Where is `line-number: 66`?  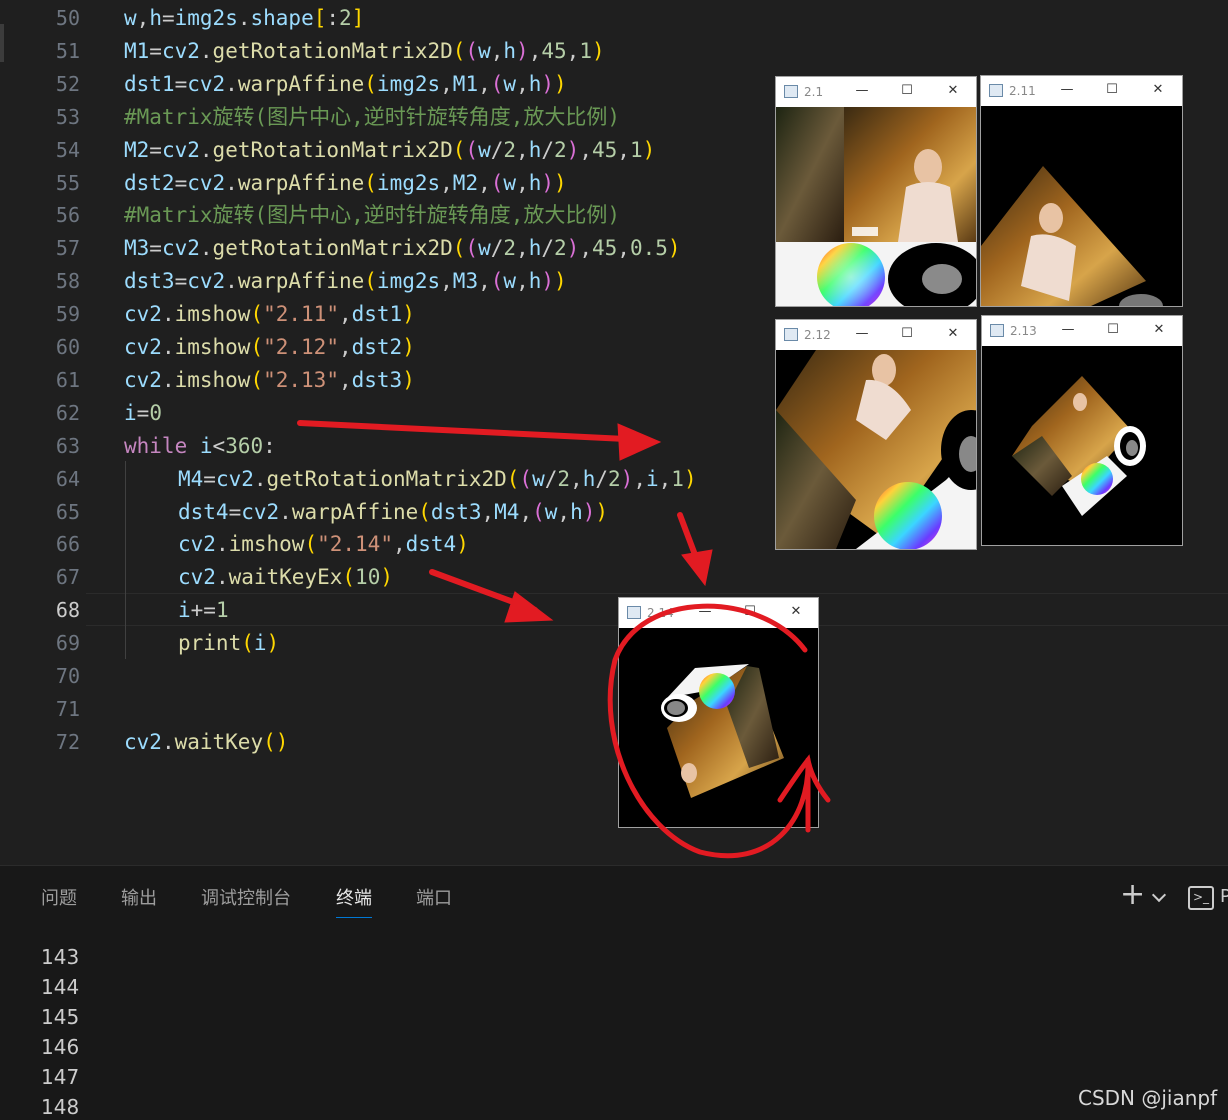 line-number: 66 is located at coordinates (67, 544).